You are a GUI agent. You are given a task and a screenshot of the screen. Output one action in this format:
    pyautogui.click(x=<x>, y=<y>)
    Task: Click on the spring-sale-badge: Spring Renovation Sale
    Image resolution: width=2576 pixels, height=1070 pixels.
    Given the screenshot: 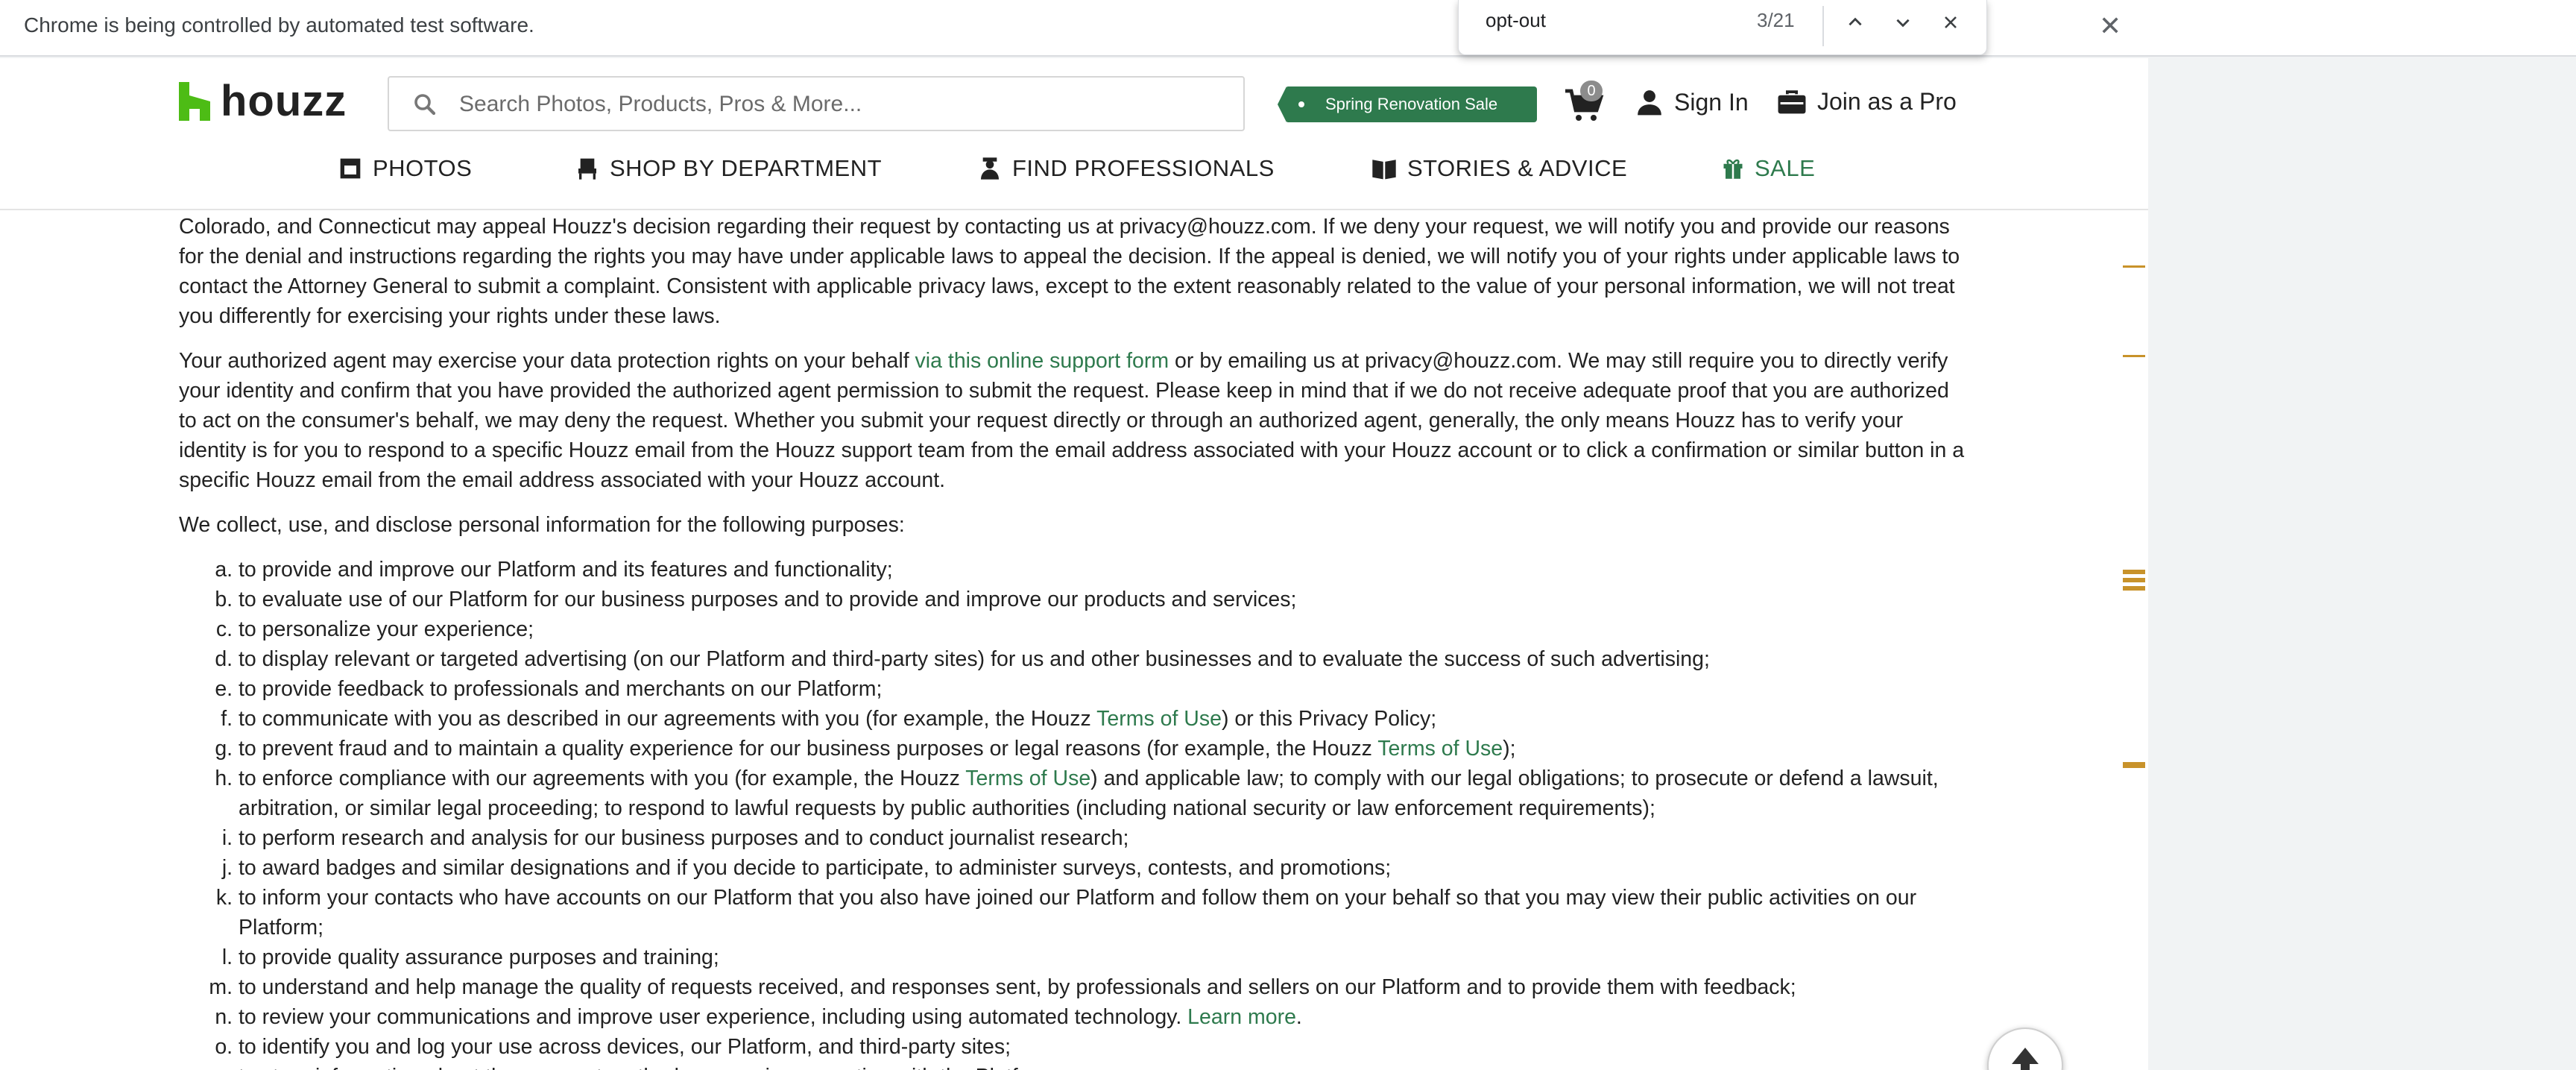 What is the action you would take?
    pyautogui.click(x=1407, y=104)
    